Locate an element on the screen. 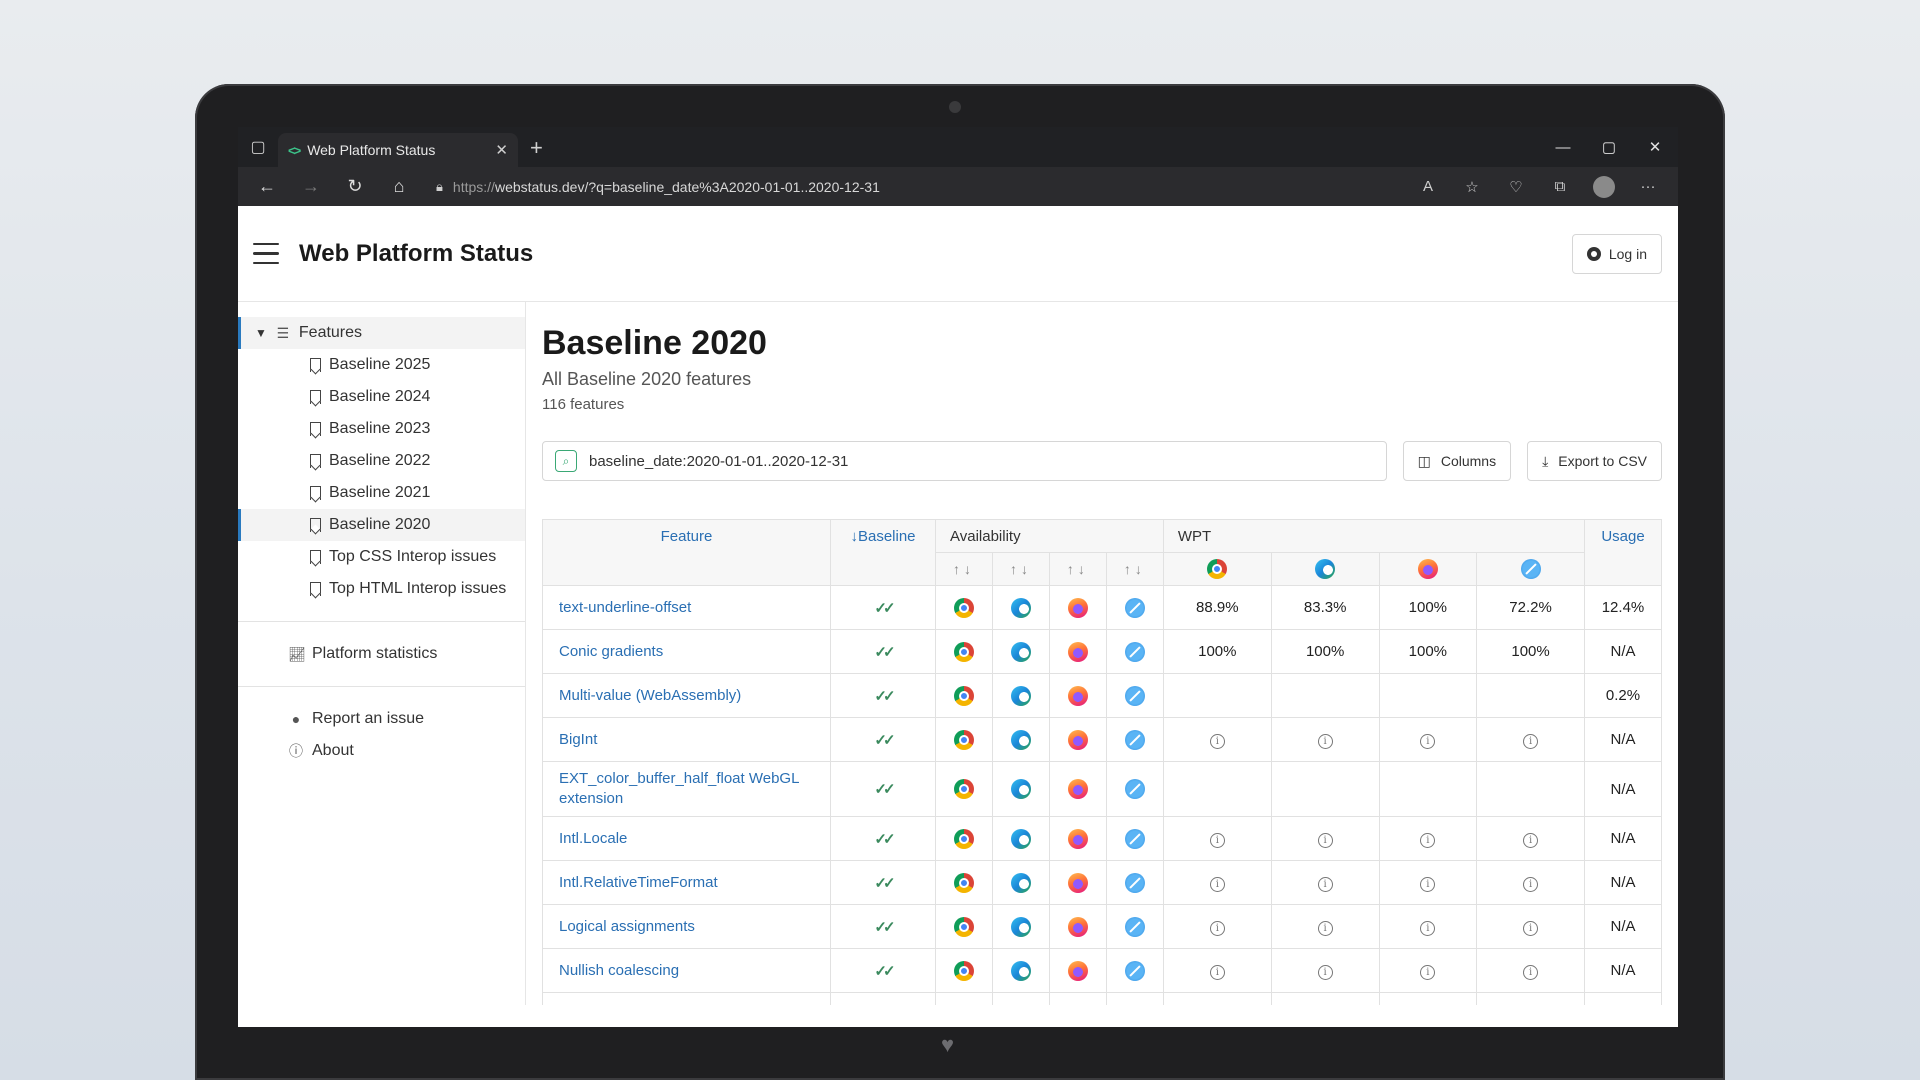 This screenshot has height=1080, width=1920. feature-link: Logical assignments is located at coordinates (686, 926).